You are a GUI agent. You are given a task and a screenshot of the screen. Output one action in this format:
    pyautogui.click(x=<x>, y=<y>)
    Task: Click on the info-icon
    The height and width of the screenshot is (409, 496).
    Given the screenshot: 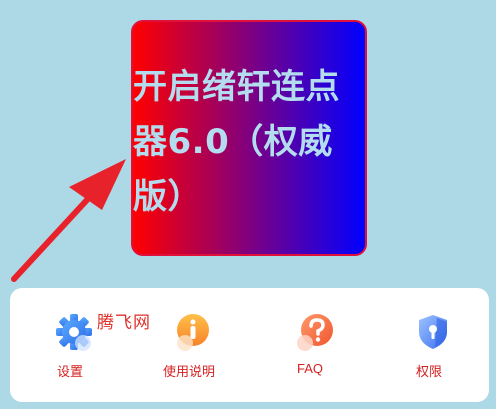 What is the action you would take?
    pyautogui.click(x=193, y=332)
    